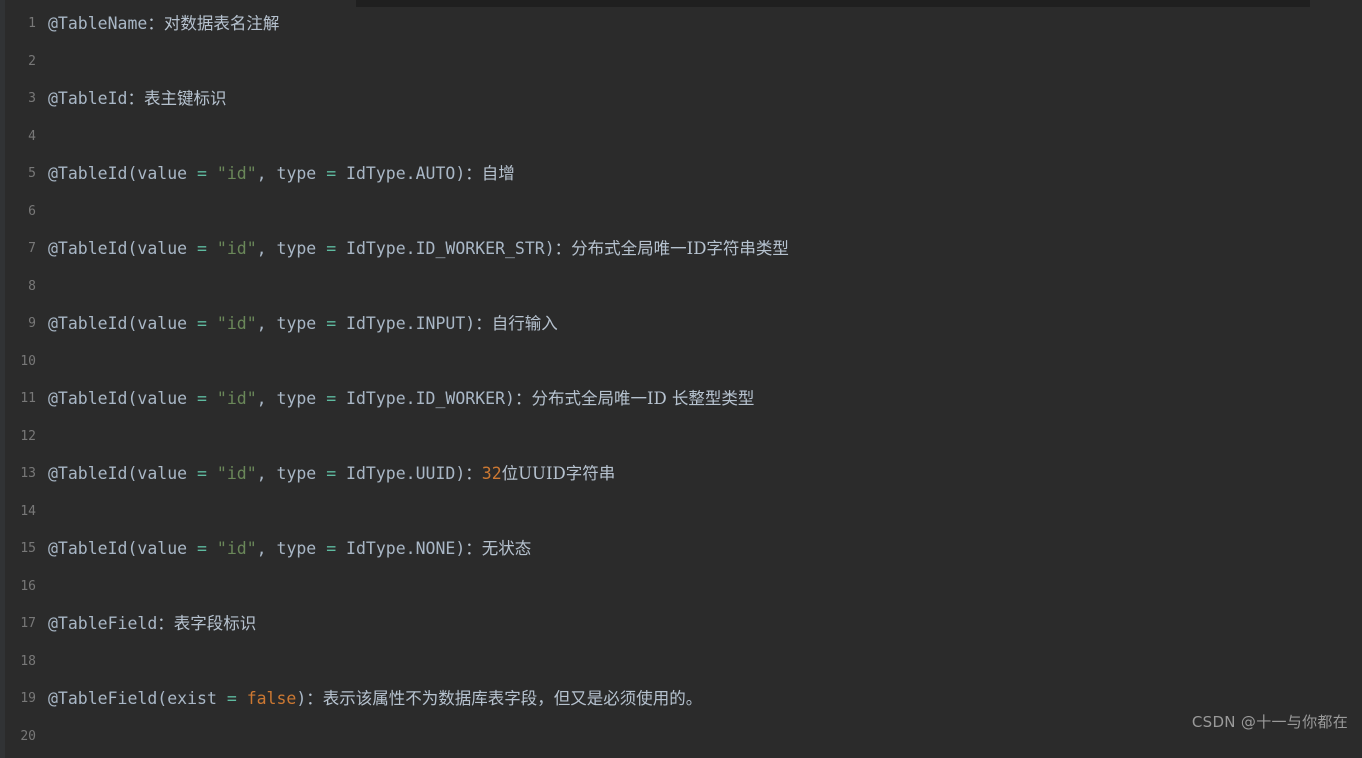 The height and width of the screenshot is (758, 1362). Describe the element at coordinates (32, 98) in the screenshot. I see `line-number: 3` at that location.